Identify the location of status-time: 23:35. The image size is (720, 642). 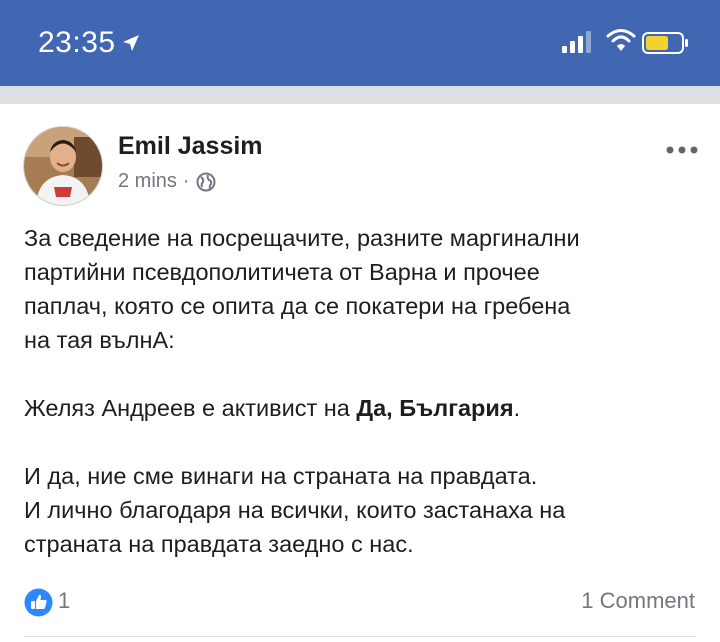
(77, 42).